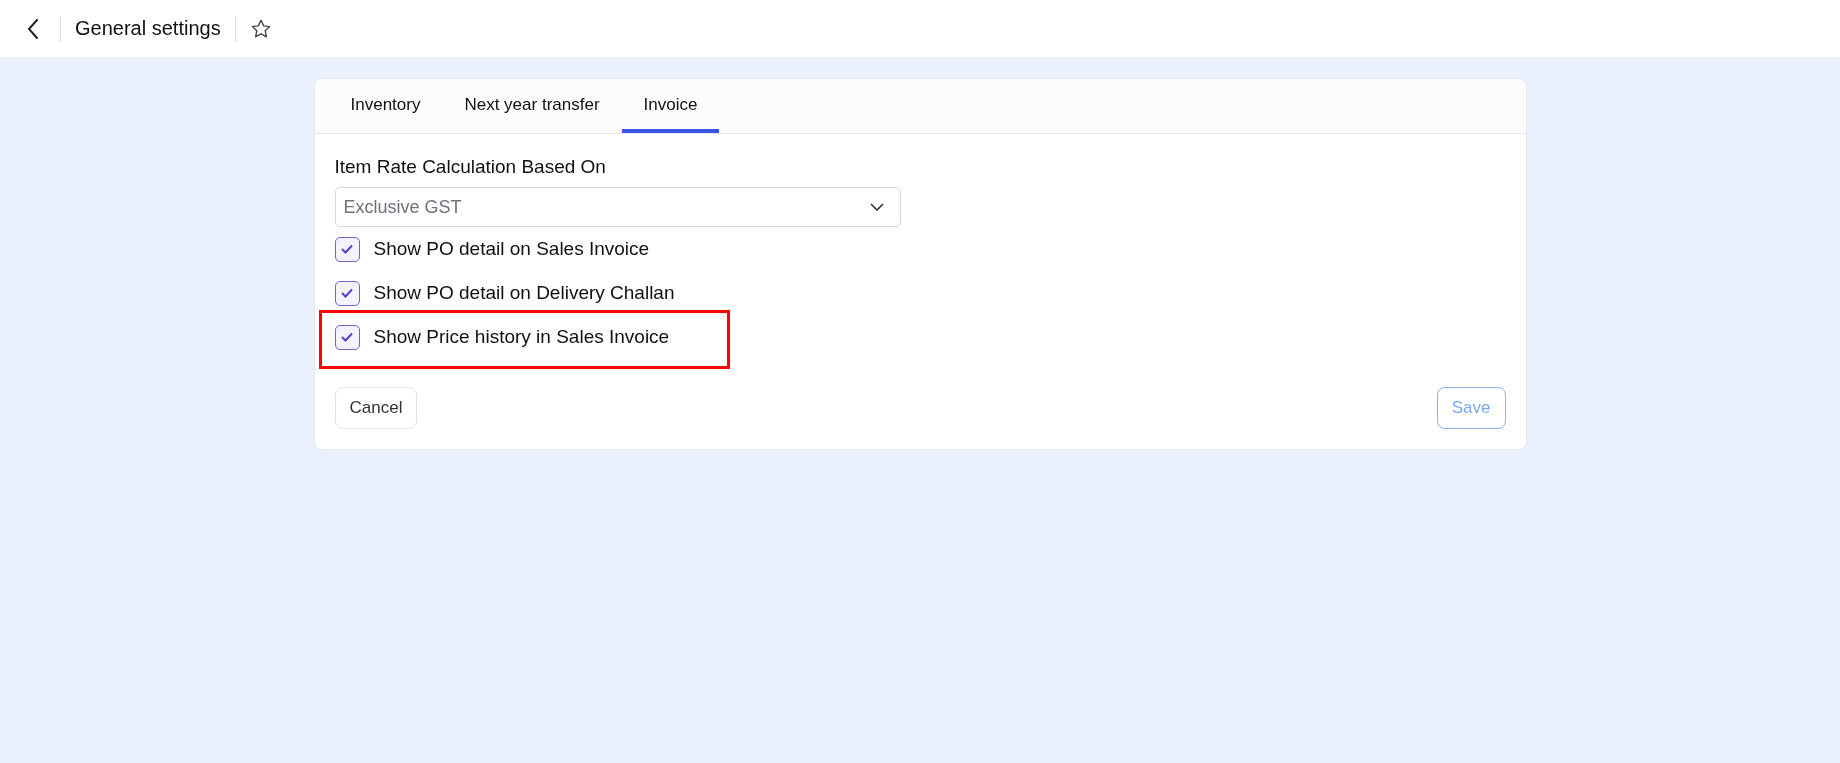  Describe the element at coordinates (376, 408) in the screenshot. I see `cancel-button: Cancel` at that location.